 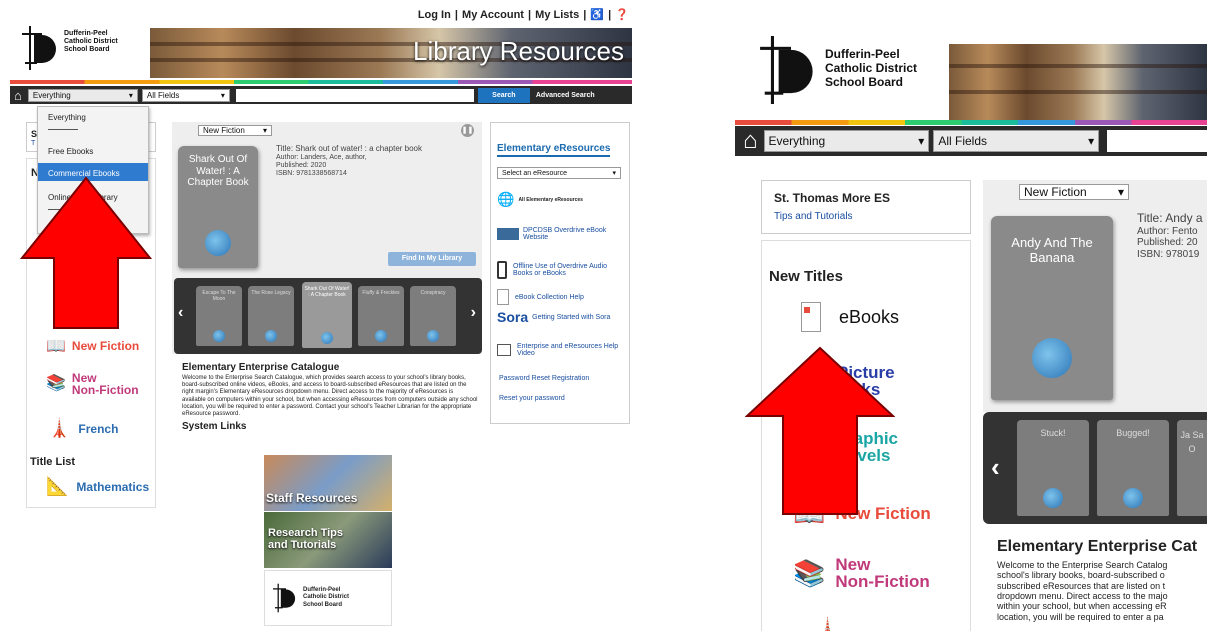 What do you see at coordinates (532, 398) in the screenshot?
I see `reset-password-link: Reset your password` at bounding box center [532, 398].